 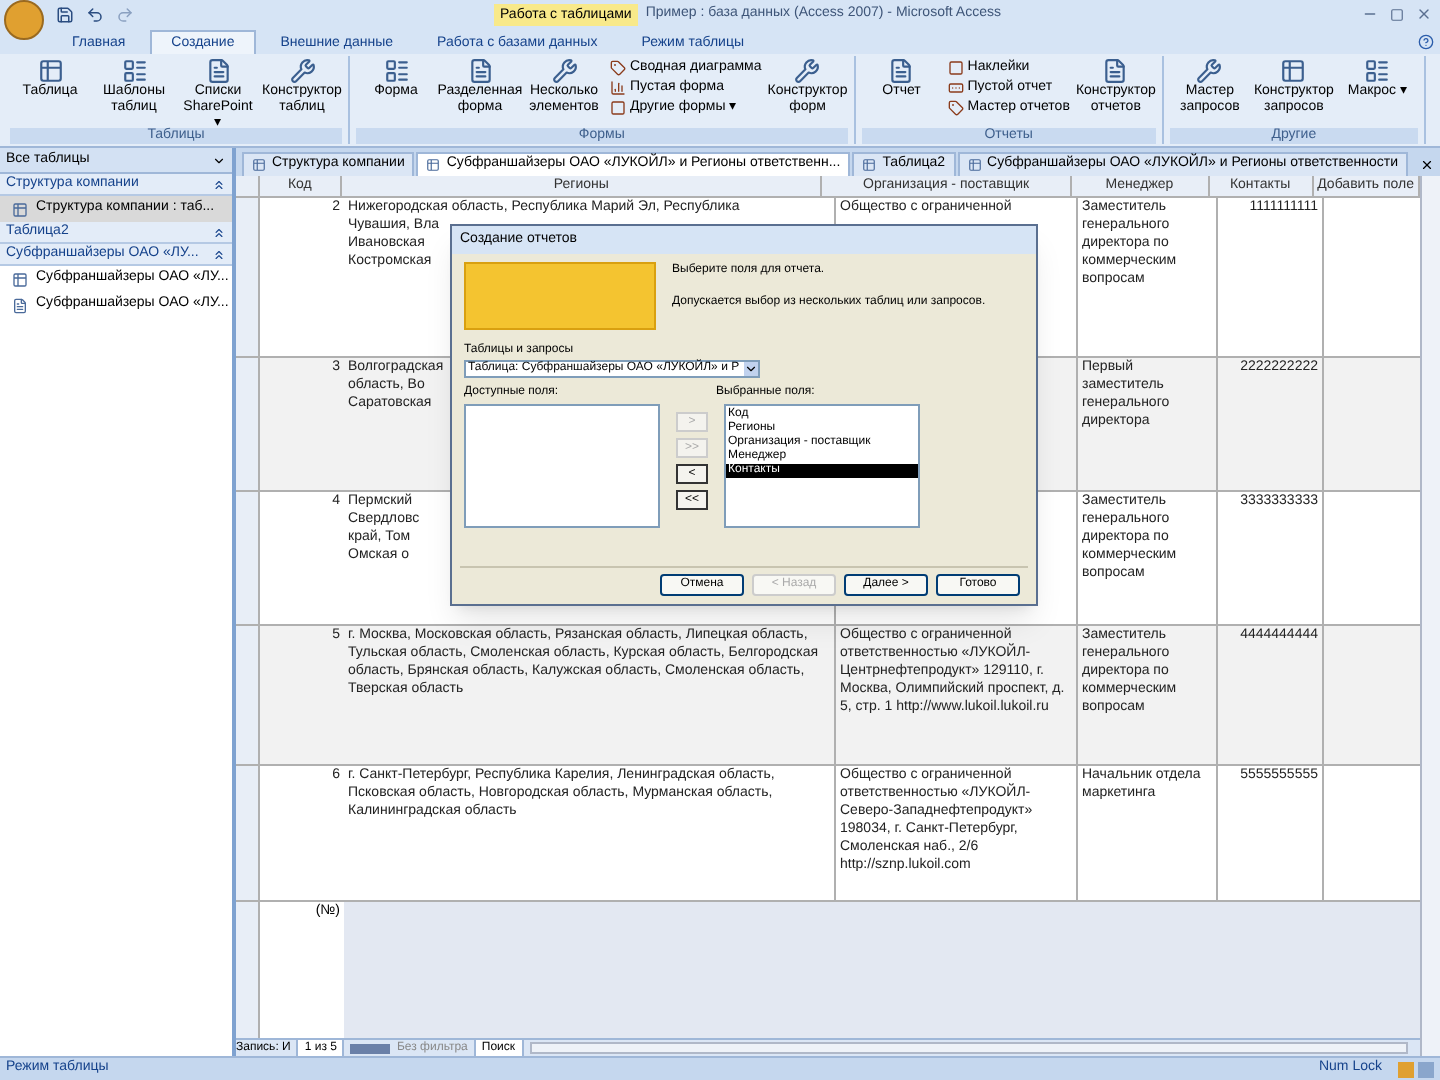 I want to click on redo-icon, so click(x=125, y=14).